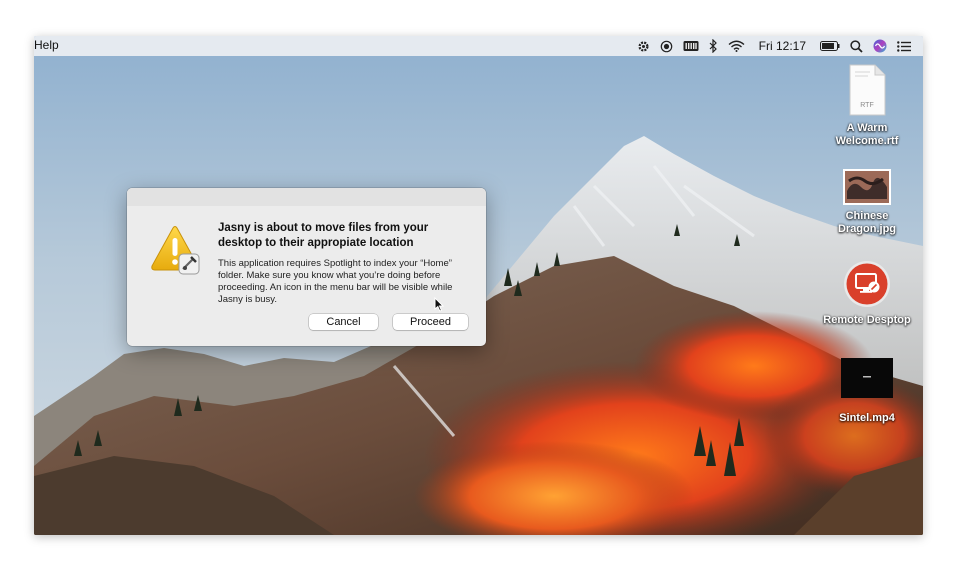  What do you see at coordinates (691, 46) in the screenshot?
I see `keyboard-icon` at bounding box center [691, 46].